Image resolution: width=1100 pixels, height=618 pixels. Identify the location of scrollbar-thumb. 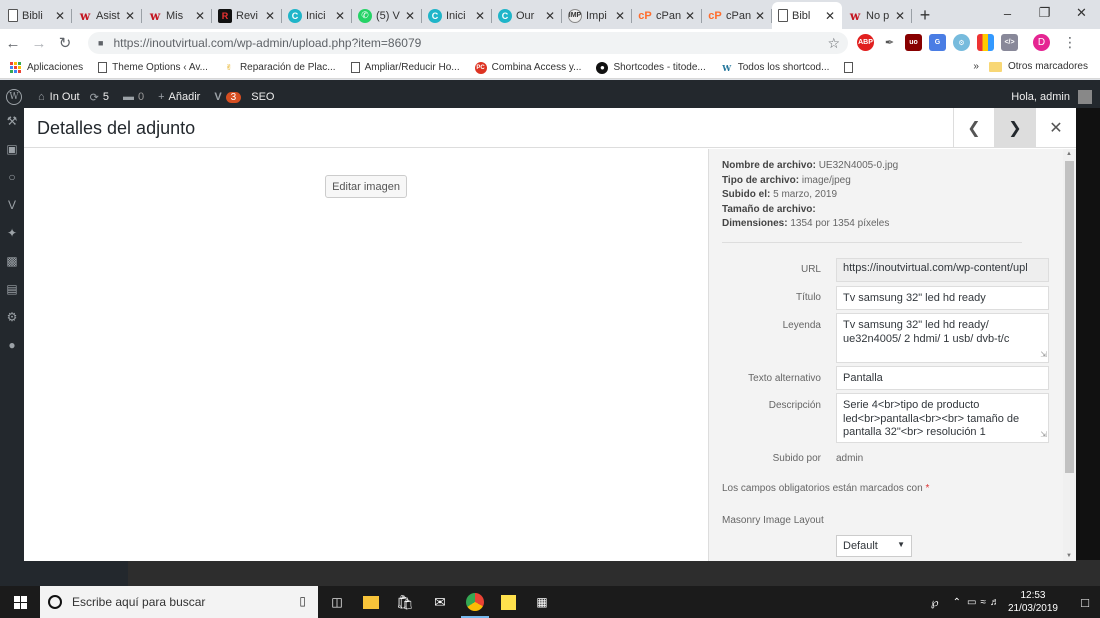
(1069, 317).